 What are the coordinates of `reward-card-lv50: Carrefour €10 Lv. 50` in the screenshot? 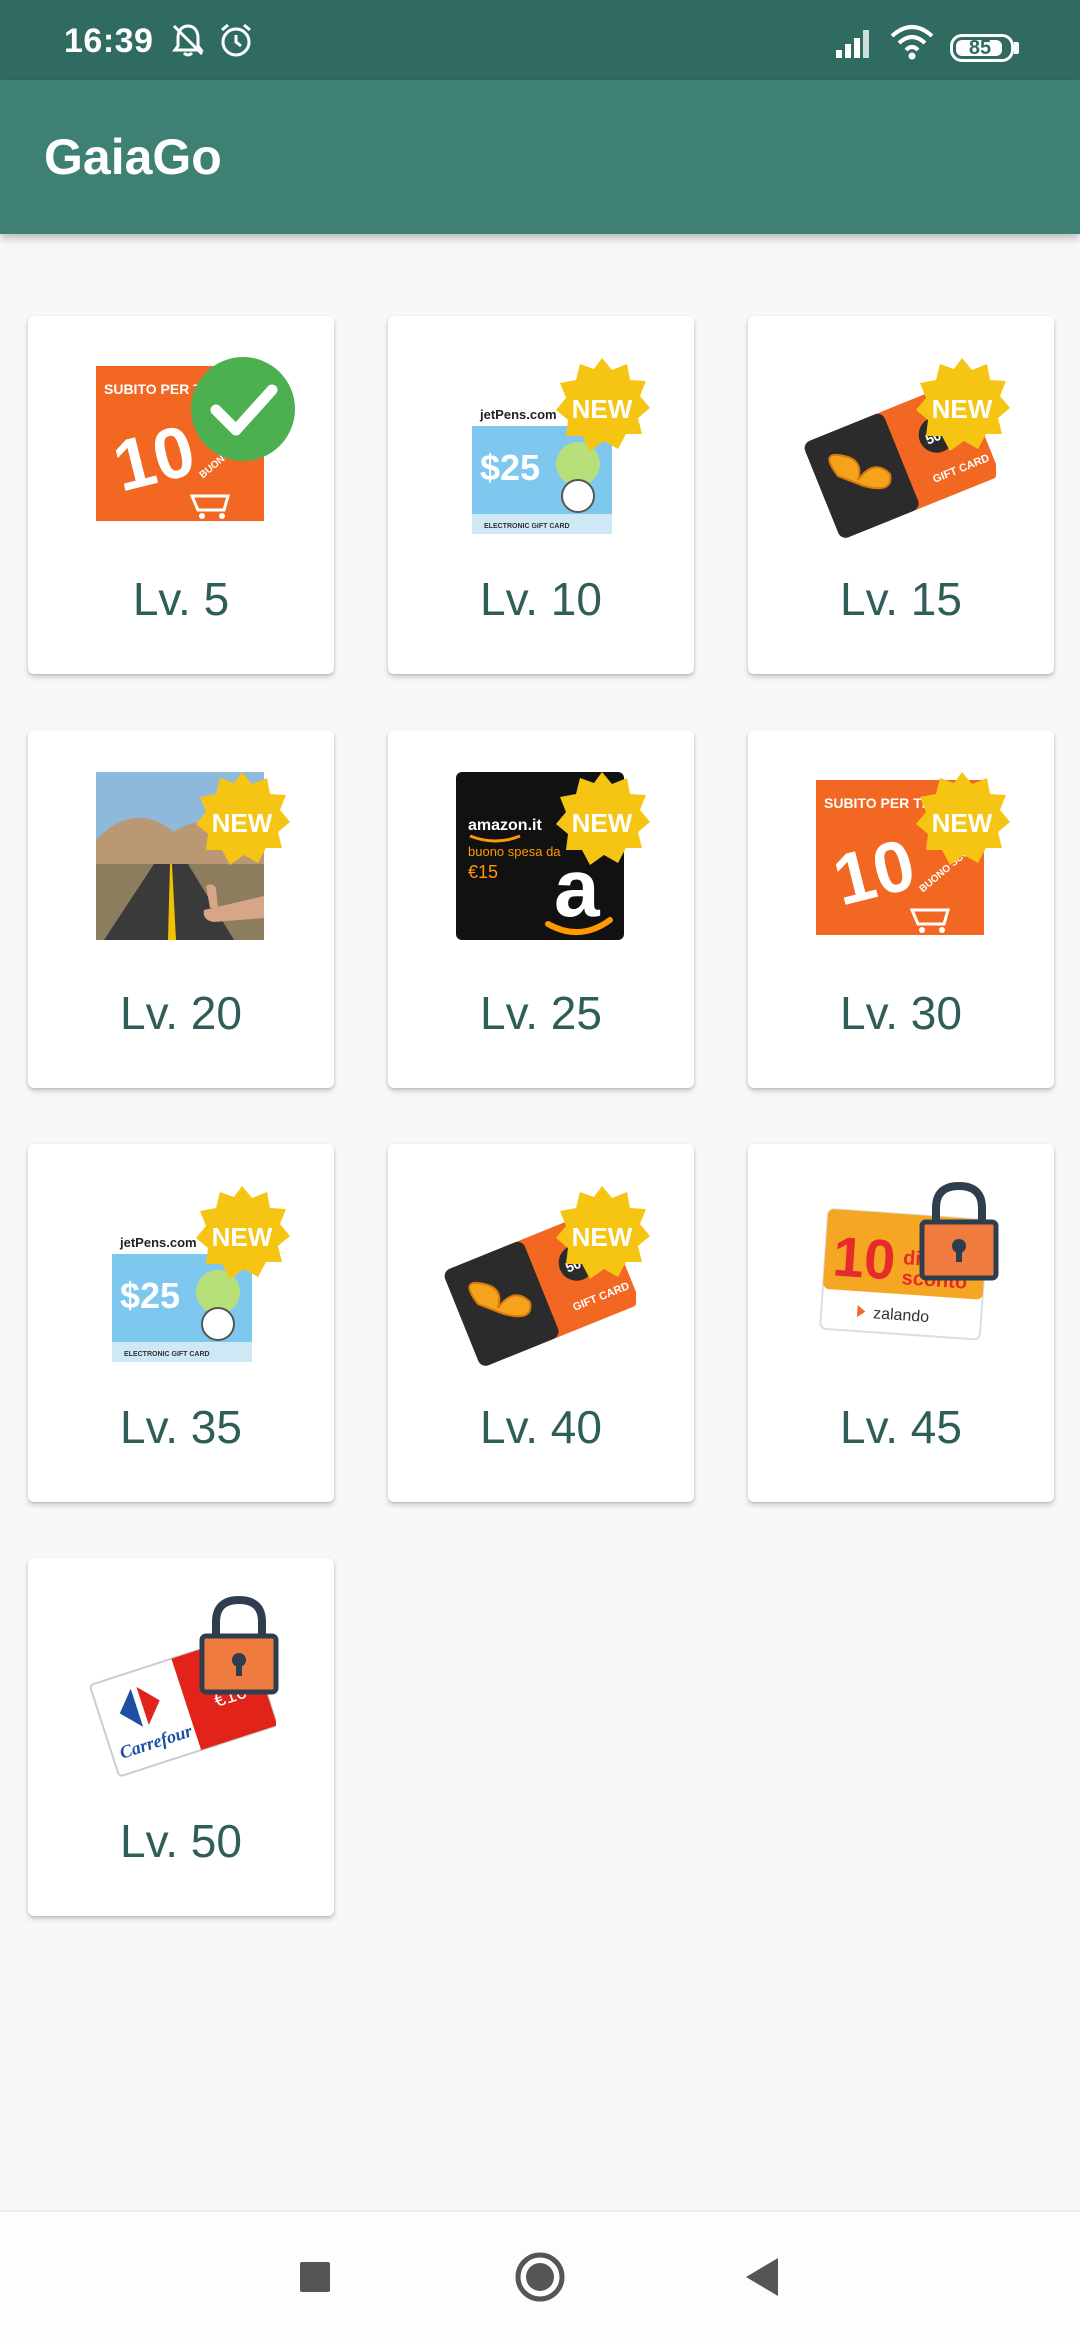 It's located at (181, 1737).